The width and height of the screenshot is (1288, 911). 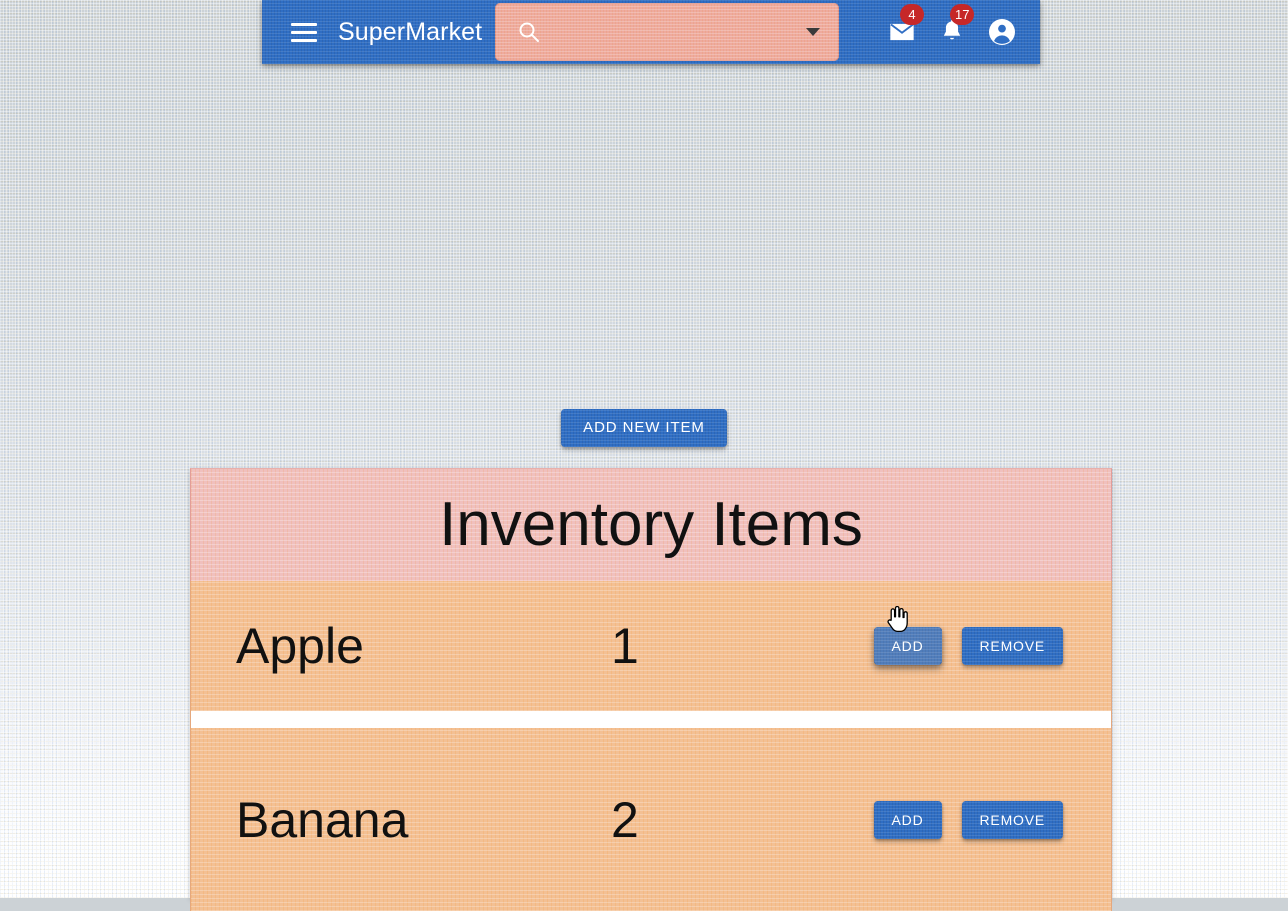 I want to click on mail-badge: 4, so click(x=912, y=14).